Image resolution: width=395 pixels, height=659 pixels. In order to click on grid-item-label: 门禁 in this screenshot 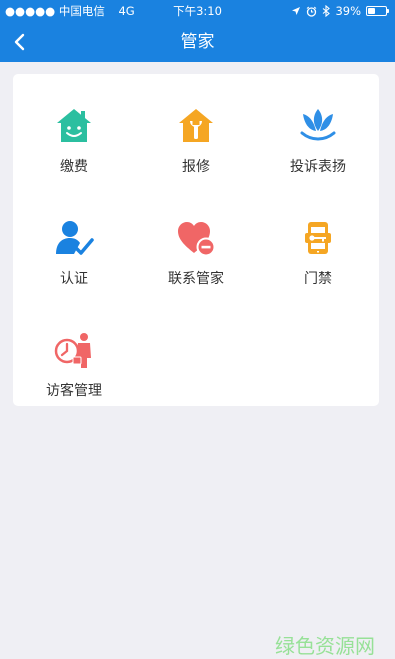, I will do `click(318, 279)`.